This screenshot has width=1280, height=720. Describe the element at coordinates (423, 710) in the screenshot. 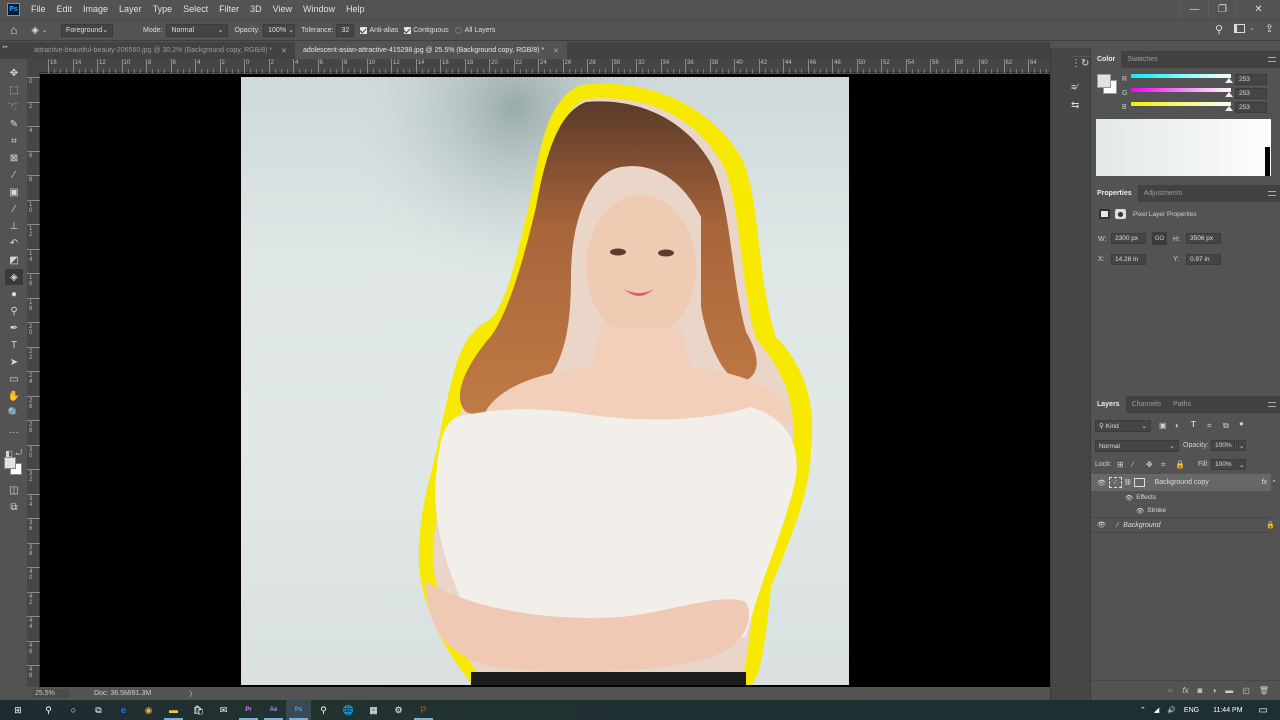

I see `taskbar-powerpoint-icon: P` at that location.